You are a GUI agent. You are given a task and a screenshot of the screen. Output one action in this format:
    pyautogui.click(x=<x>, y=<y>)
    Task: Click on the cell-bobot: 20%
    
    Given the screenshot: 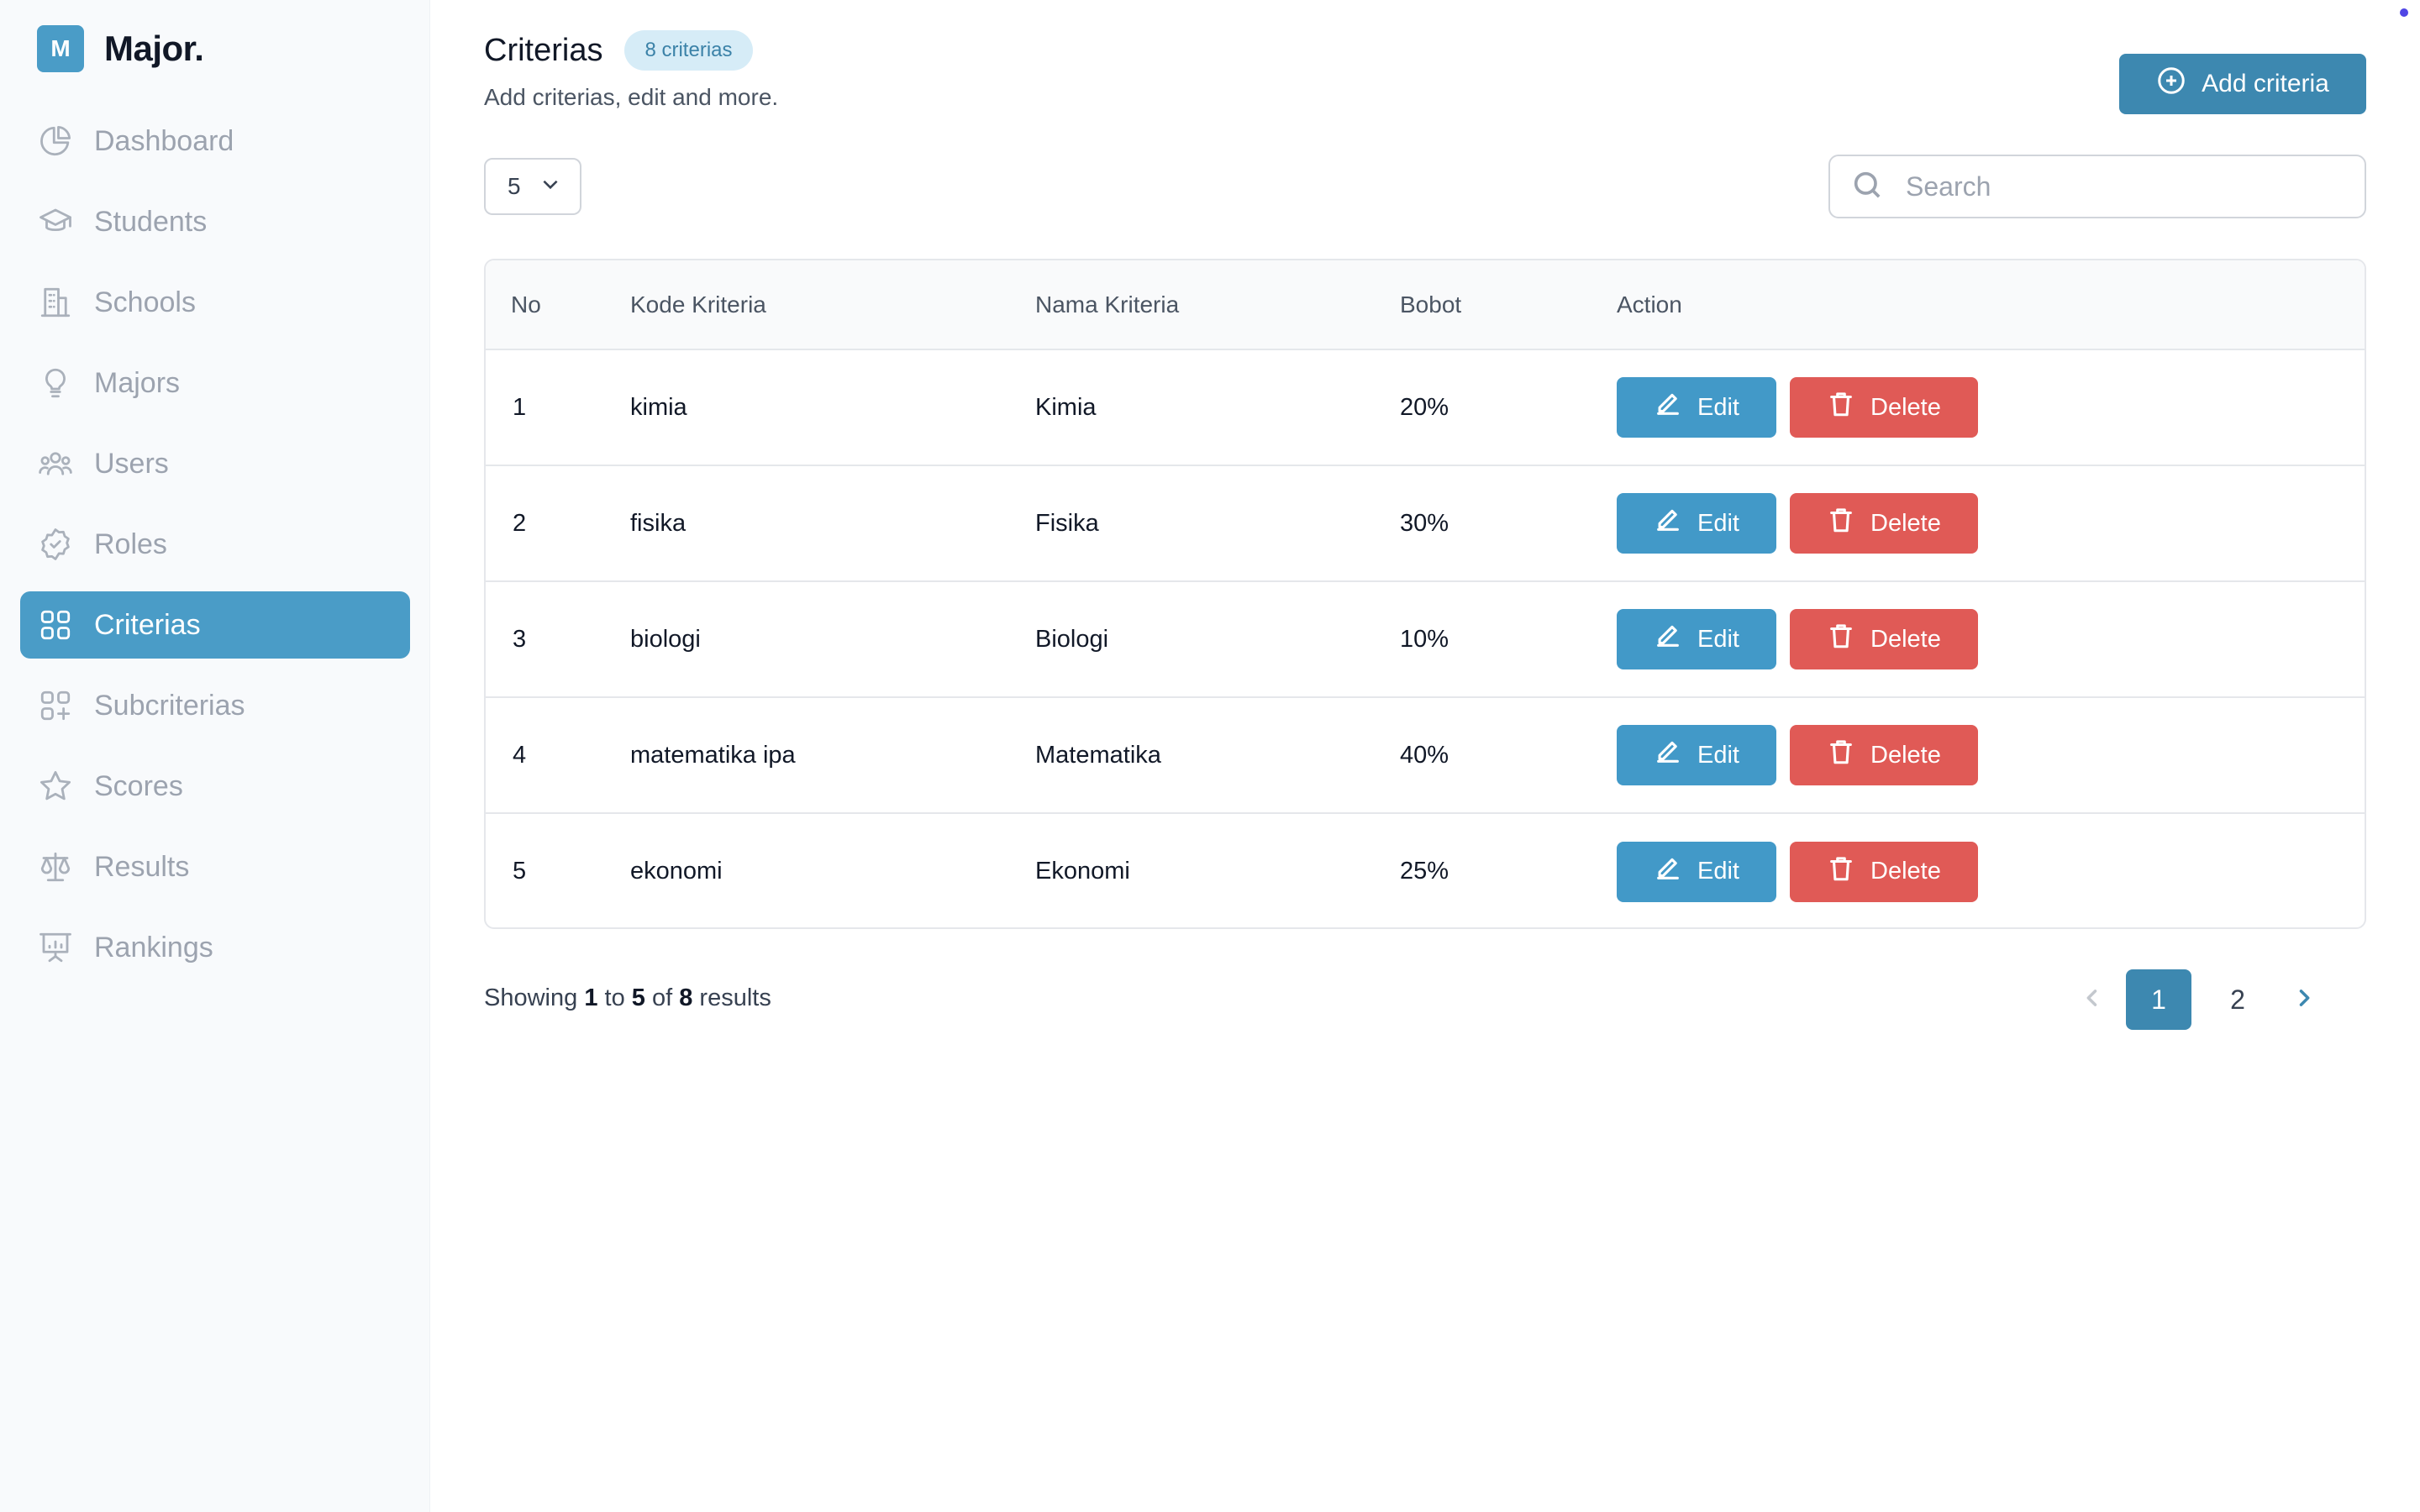 What is the action you would take?
    pyautogui.click(x=1424, y=407)
    